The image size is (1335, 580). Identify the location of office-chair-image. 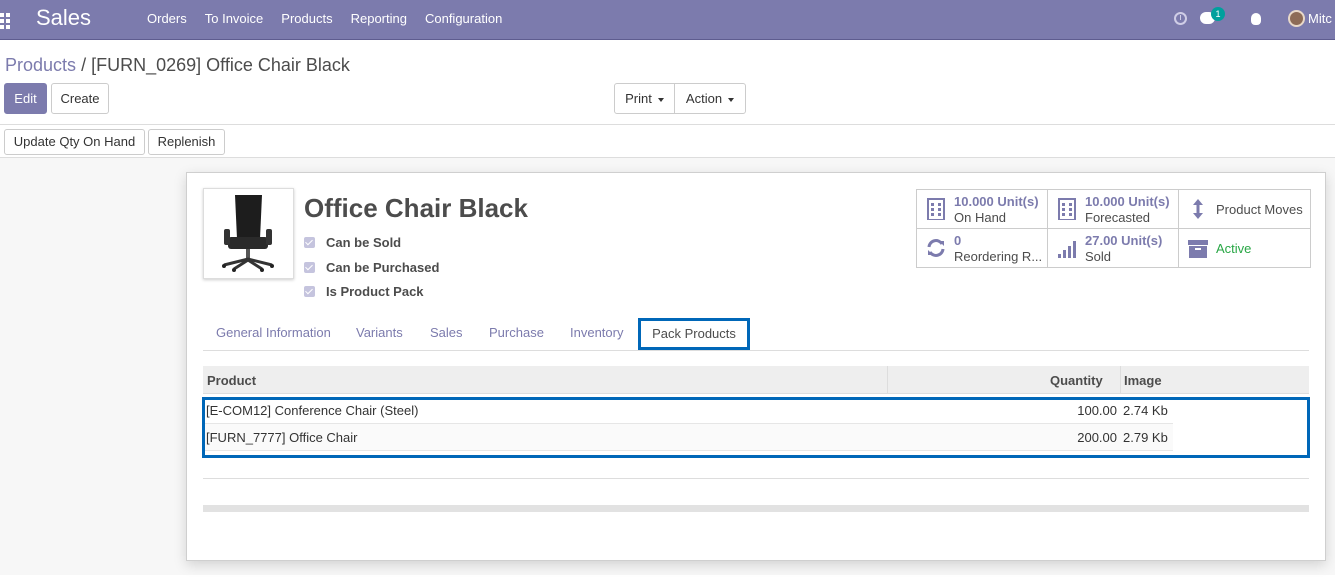
(248, 233).